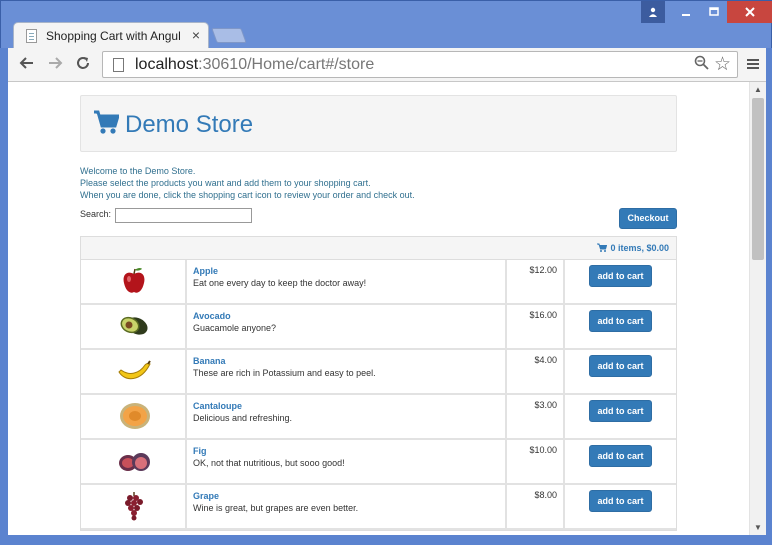 Image resolution: width=772 pixels, height=545 pixels. What do you see at coordinates (536, 416) in the screenshot?
I see `product-price-cell: $3.00` at bounding box center [536, 416].